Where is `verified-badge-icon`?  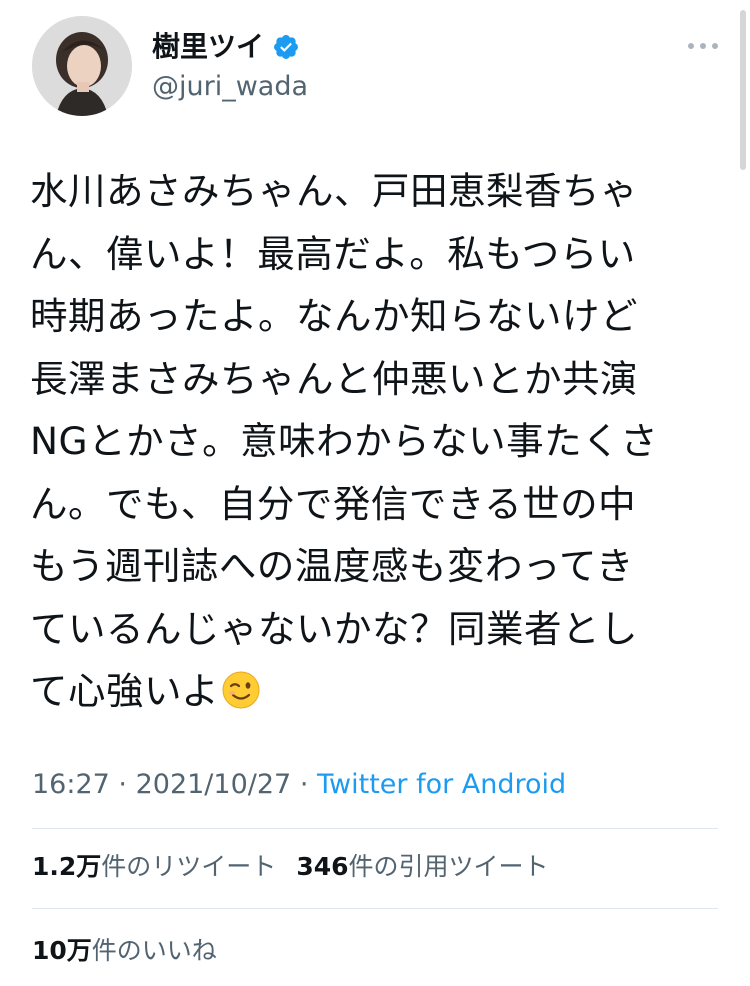
verified-badge-icon is located at coordinates (286, 47).